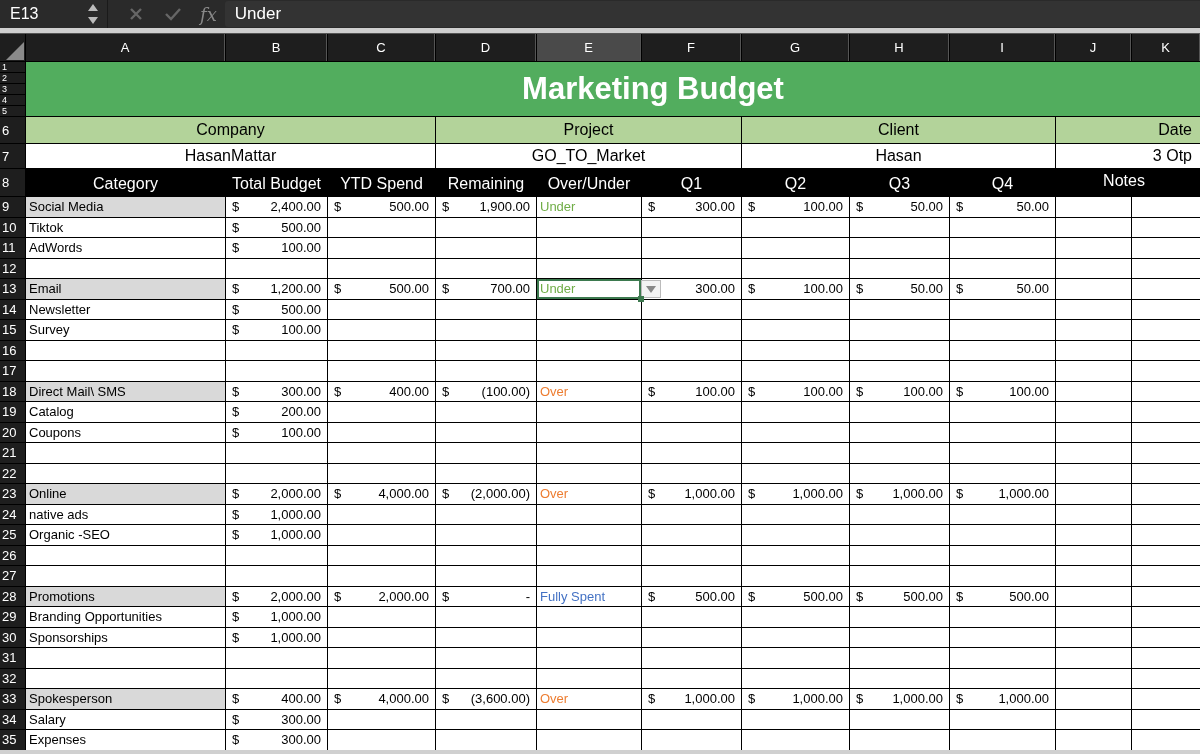 This screenshot has width=1200, height=754. Describe the element at coordinates (12, 350) in the screenshot. I see `row-header: 16` at that location.